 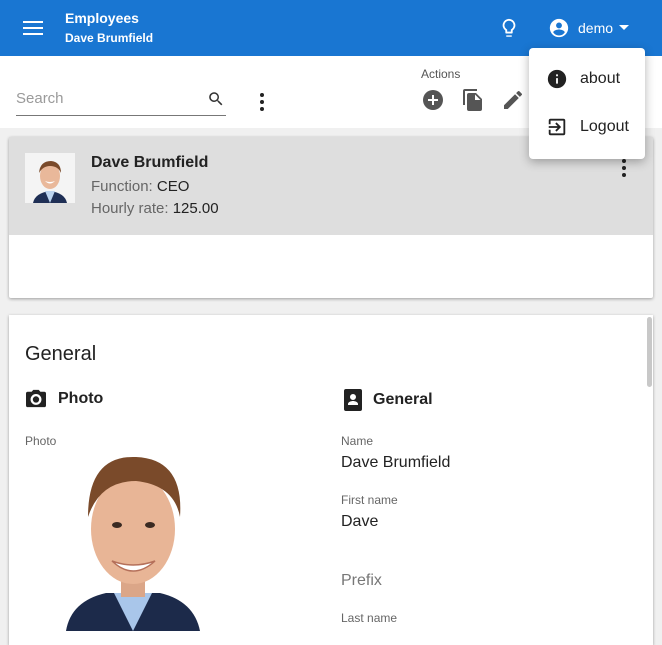 What do you see at coordinates (557, 79) in the screenshot?
I see `info-icon` at bounding box center [557, 79].